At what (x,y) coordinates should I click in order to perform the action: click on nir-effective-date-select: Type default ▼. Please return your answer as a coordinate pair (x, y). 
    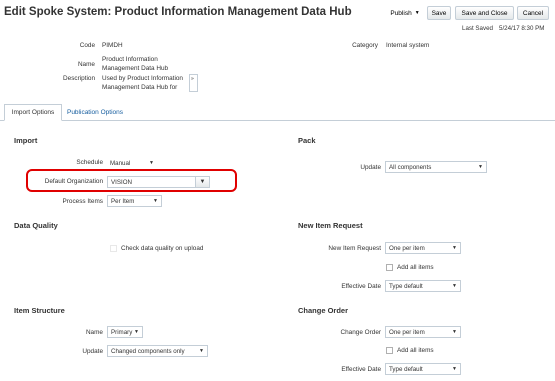
    Looking at the image, I should click on (423, 286).